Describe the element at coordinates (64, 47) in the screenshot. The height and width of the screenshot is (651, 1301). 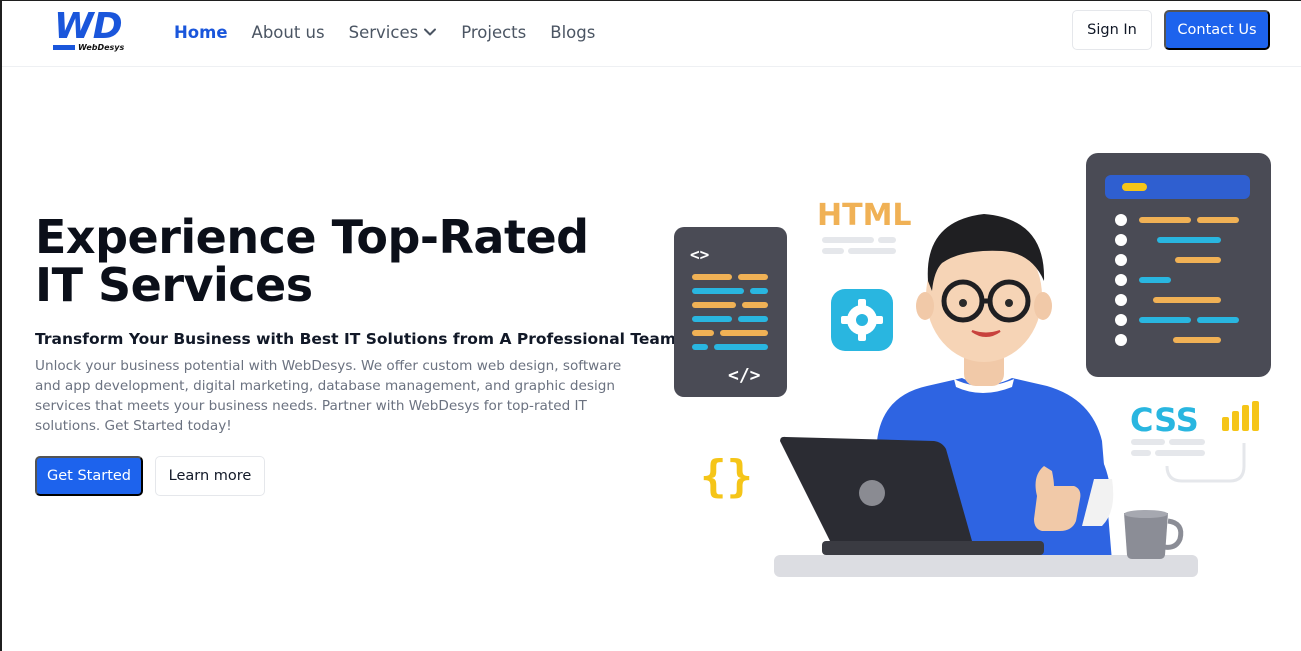
I see `logo-underline` at that location.